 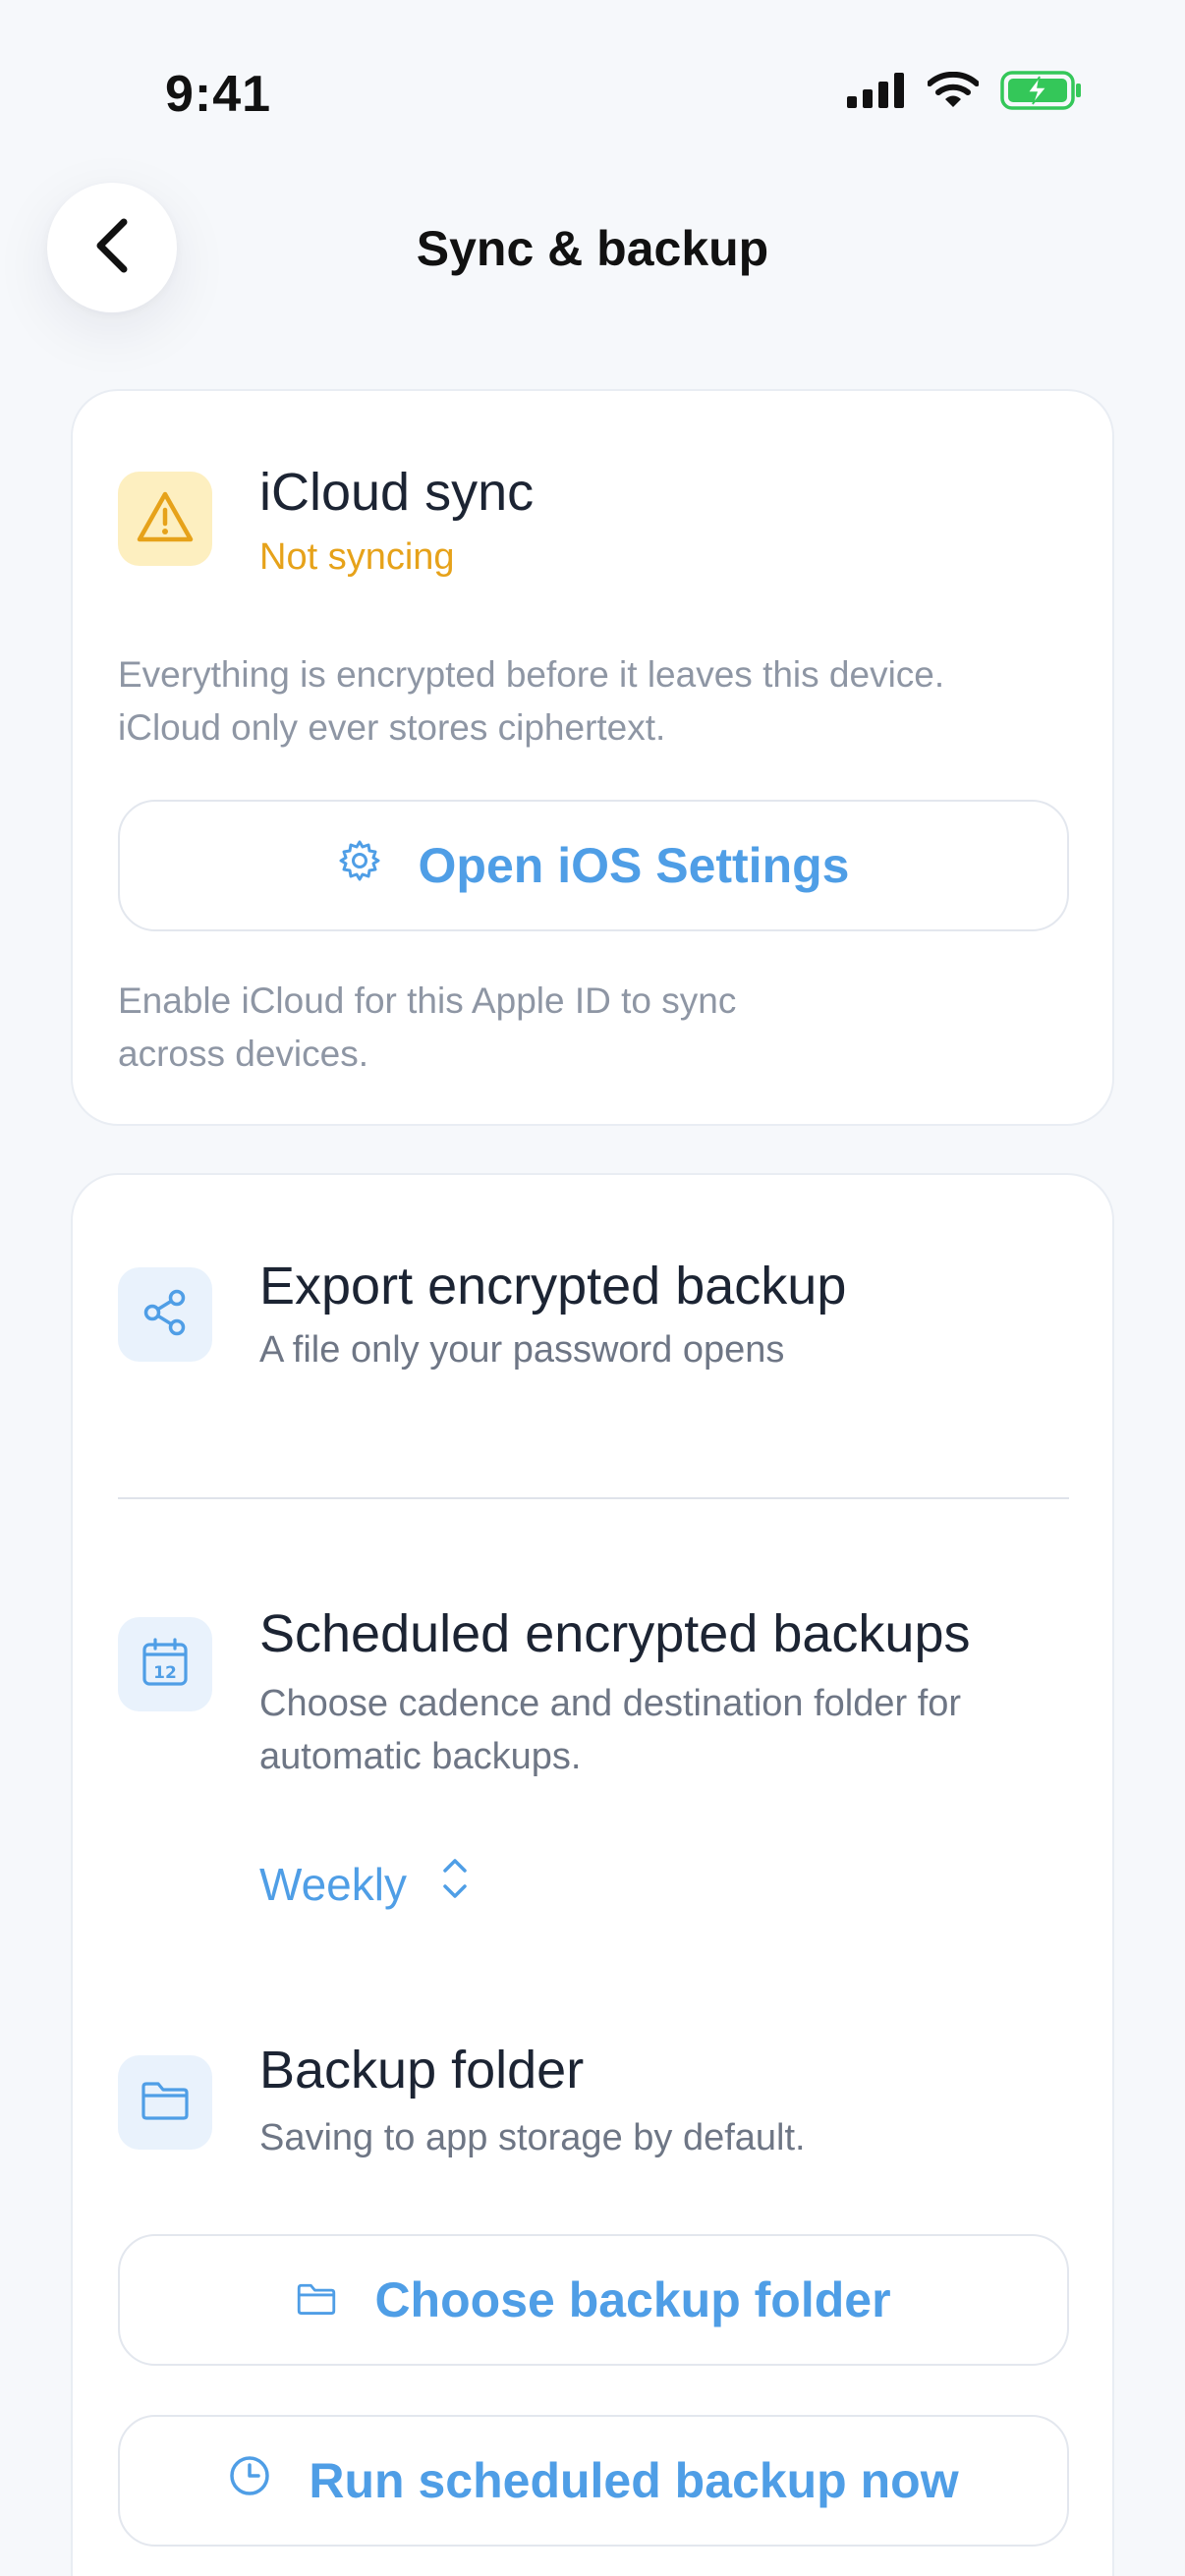 I want to click on scheduled-backups-subtitle-line2: automatic backups., so click(x=421, y=1756).